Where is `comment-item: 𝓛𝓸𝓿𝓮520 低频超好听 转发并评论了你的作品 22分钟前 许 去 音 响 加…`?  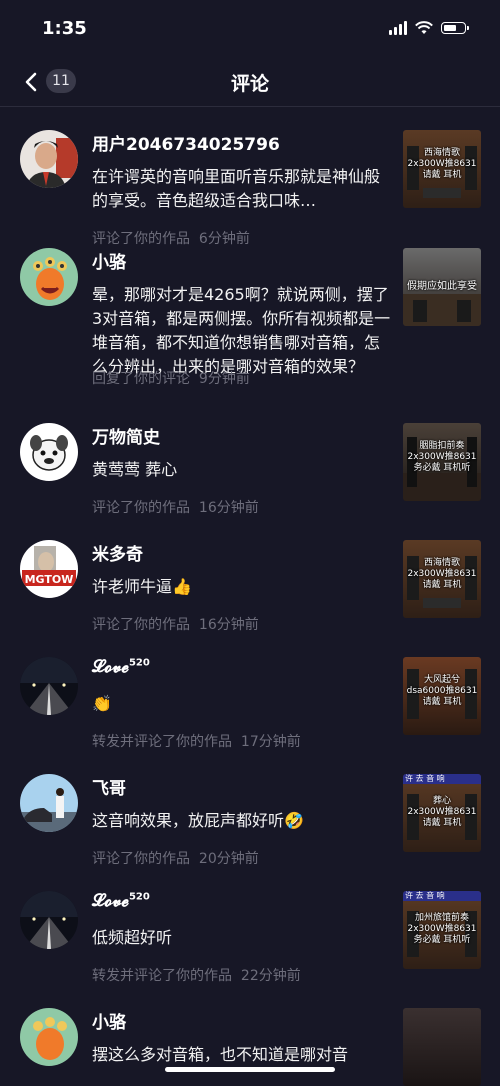
comment-item: 𝓛𝓸𝓿𝓮520 低频超好听 转发并评论了你的作品 22分钟前 许 去 音 响 加… is located at coordinates (250, 926).